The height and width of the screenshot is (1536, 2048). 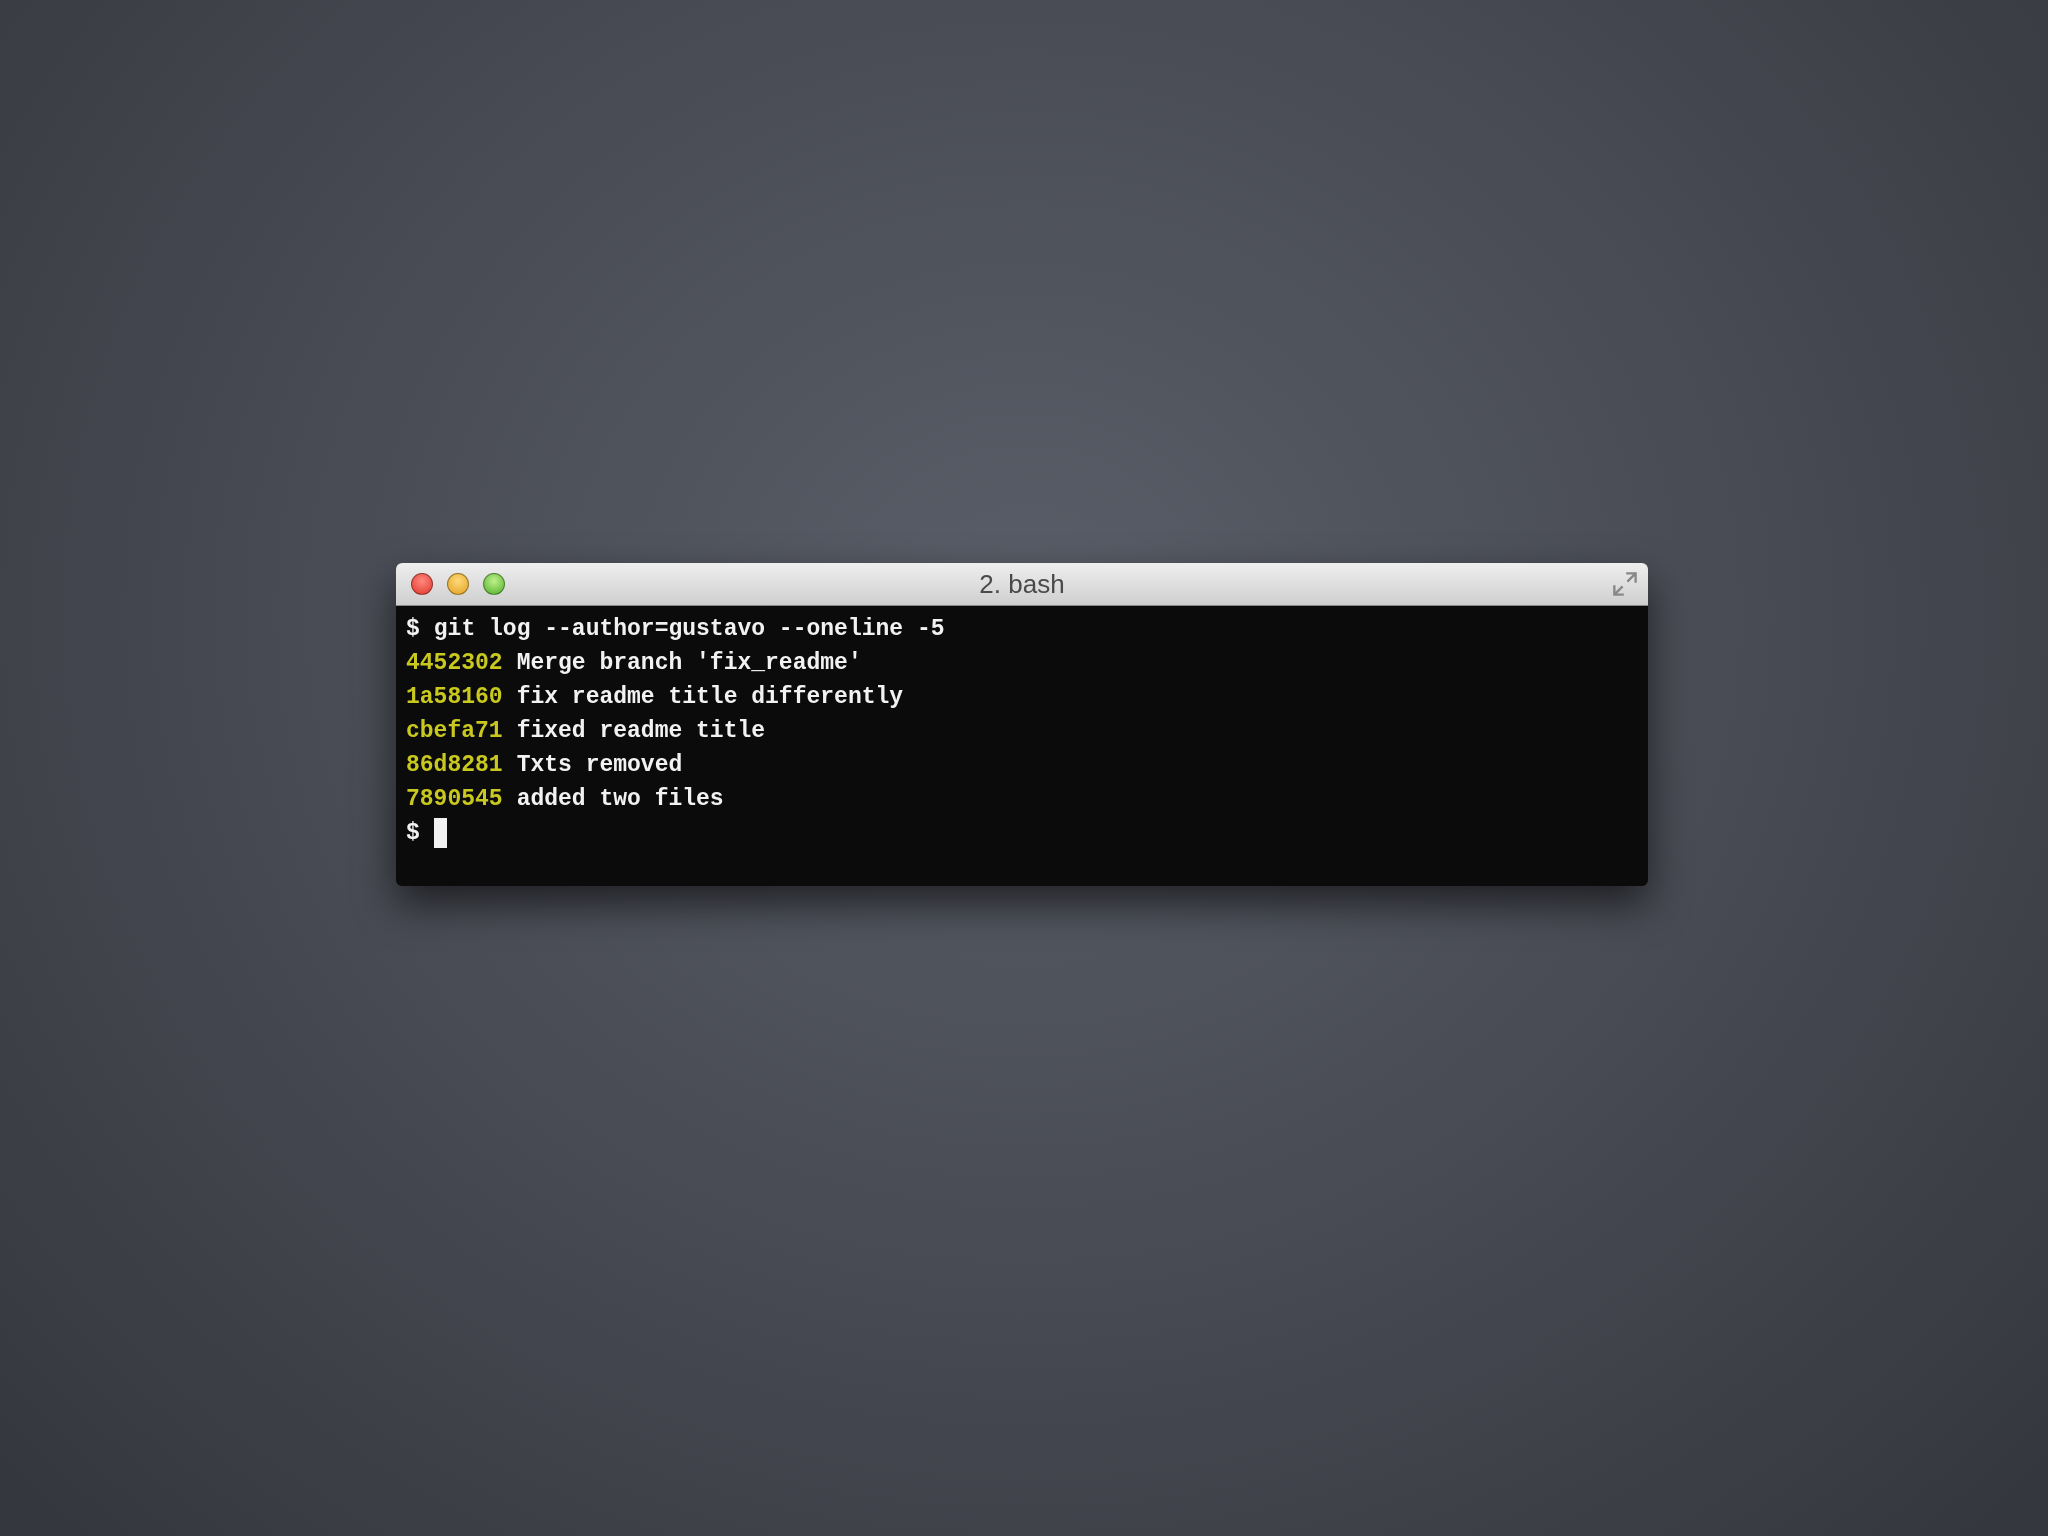 What do you see at coordinates (440, 833) in the screenshot?
I see `text-cursor` at bounding box center [440, 833].